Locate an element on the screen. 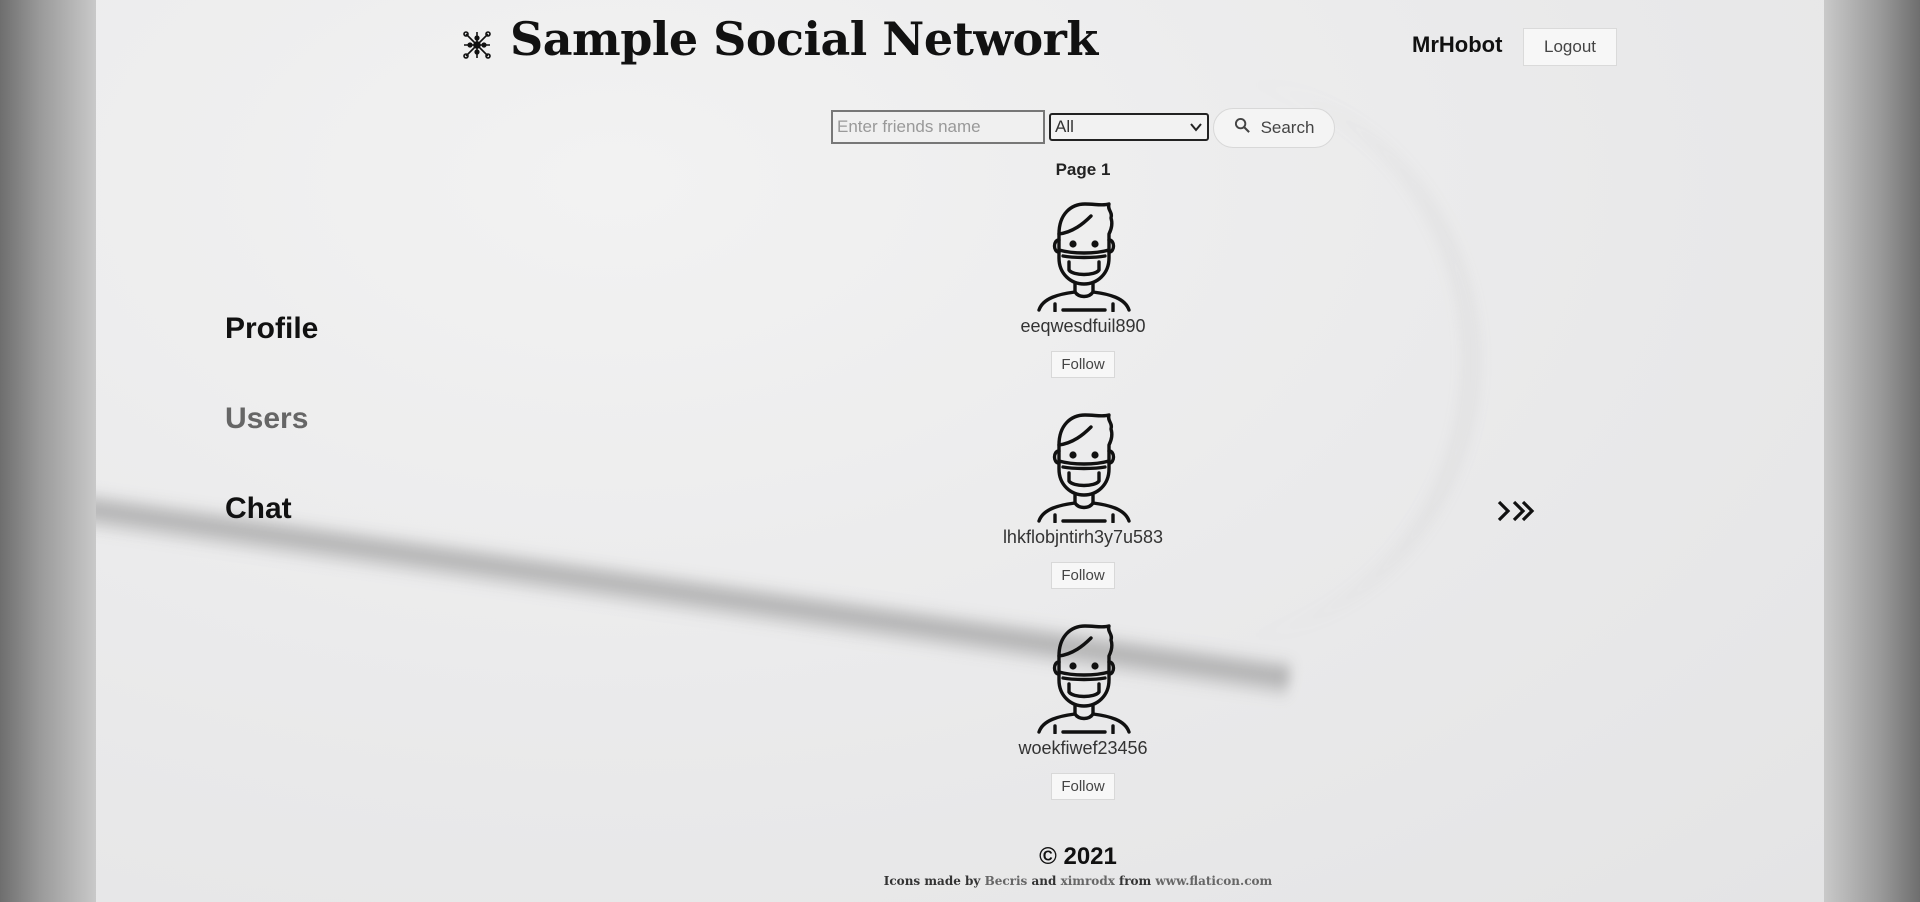  logout-button: Logout is located at coordinates (1570, 47).